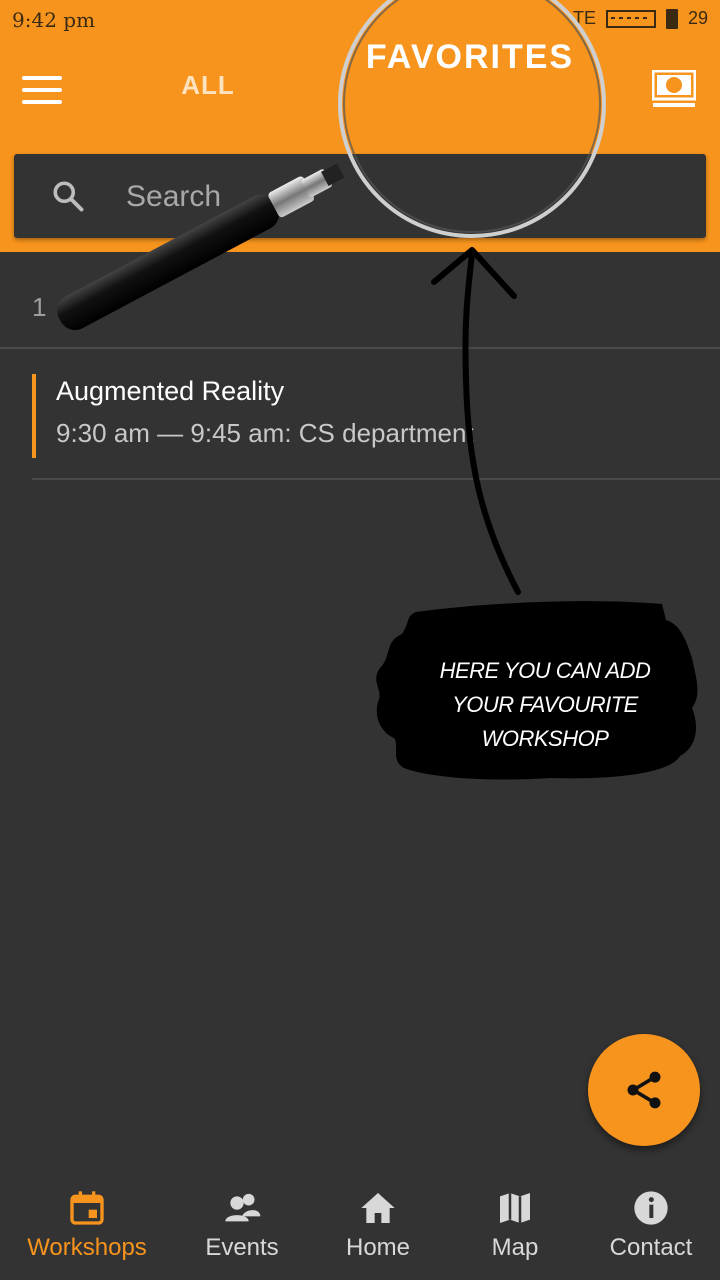 The image size is (720, 1280). What do you see at coordinates (545, 721) in the screenshot?
I see `annotation-line-2: YOUR FAVOURITE WORKSHOP` at bounding box center [545, 721].